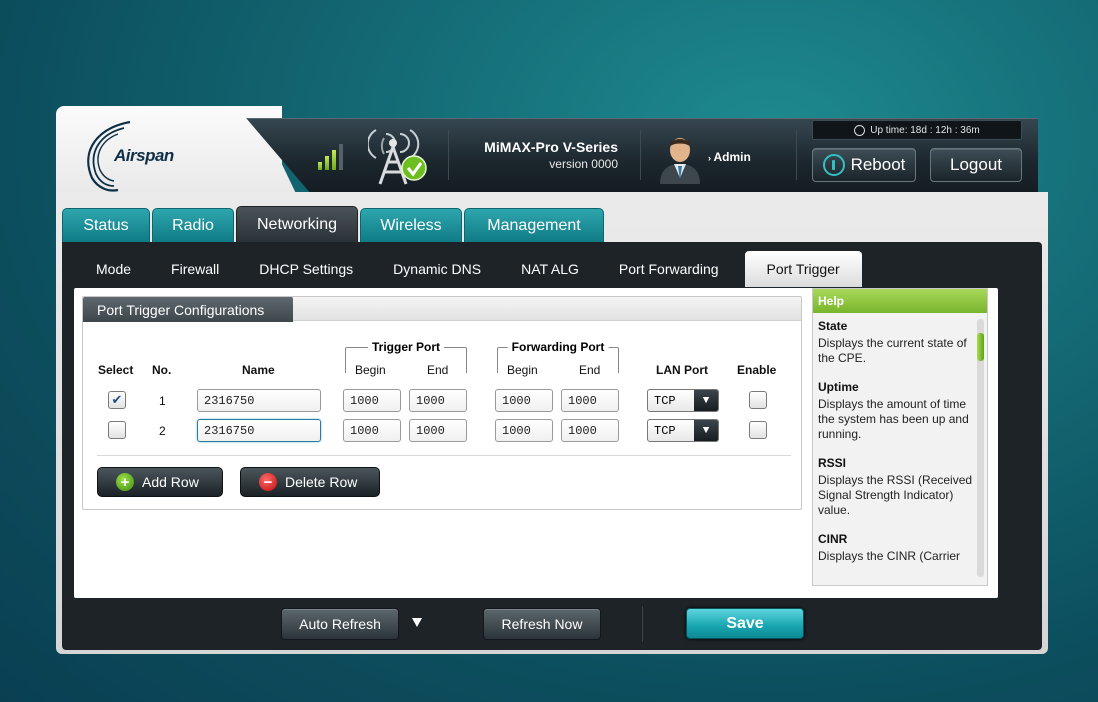 The width and height of the screenshot is (1098, 702). I want to click on admin-label: Admin, so click(732, 157).